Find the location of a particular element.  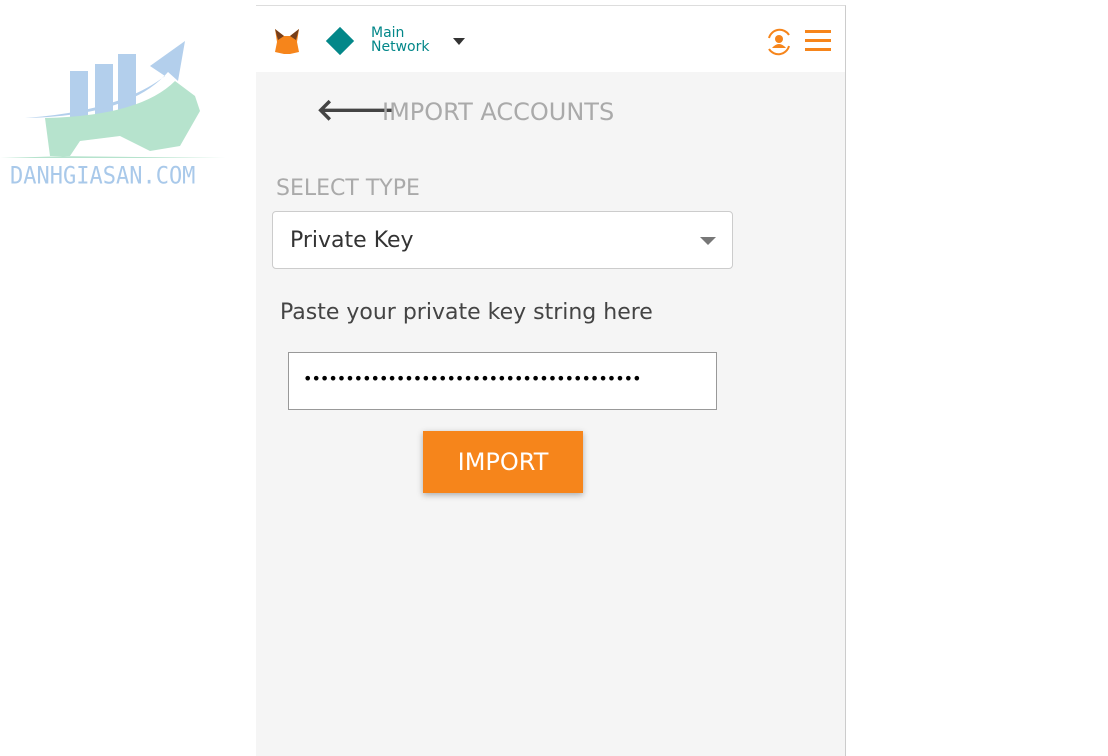

page-title: IMPORT ACCOUNTS is located at coordinates (498, 112).